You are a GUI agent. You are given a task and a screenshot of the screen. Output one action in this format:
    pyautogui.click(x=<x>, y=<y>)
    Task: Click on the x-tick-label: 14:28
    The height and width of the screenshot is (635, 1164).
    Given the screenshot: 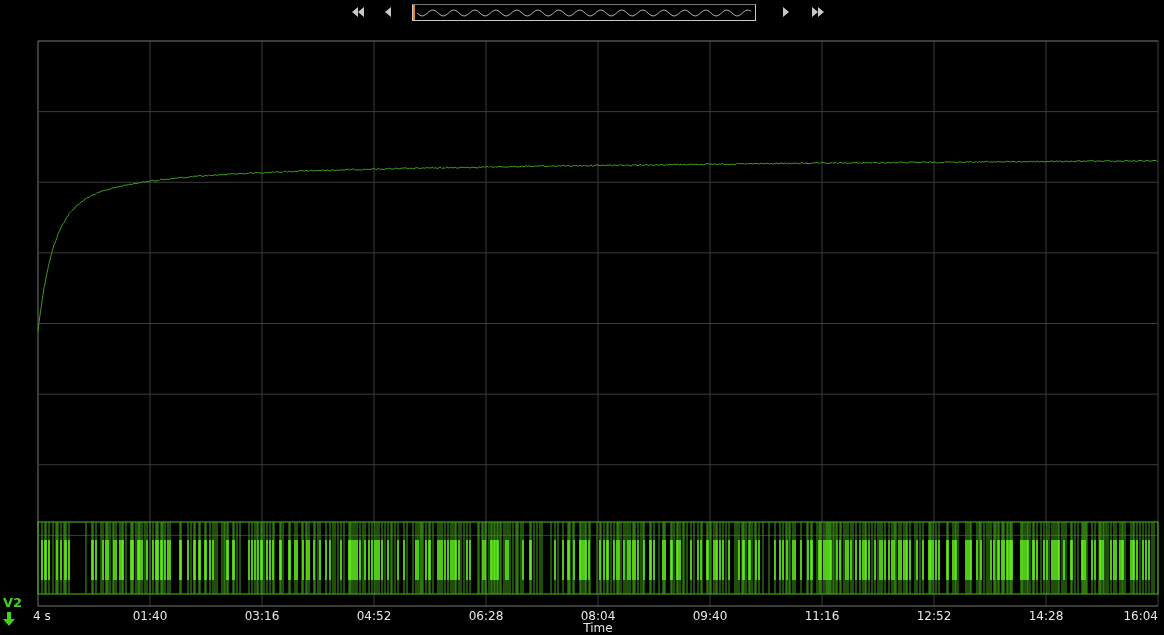 What is the action you would take?
    pyautogui.click(x=1046, y=616)
    